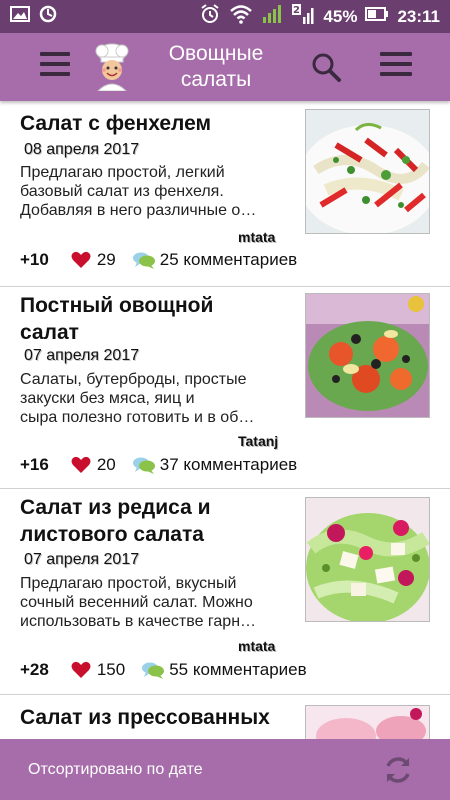 The image size is (450, 800). Describe the element at coordinates (258, 441) in the screenshot. I see `item-author: Tatanj` at that location.